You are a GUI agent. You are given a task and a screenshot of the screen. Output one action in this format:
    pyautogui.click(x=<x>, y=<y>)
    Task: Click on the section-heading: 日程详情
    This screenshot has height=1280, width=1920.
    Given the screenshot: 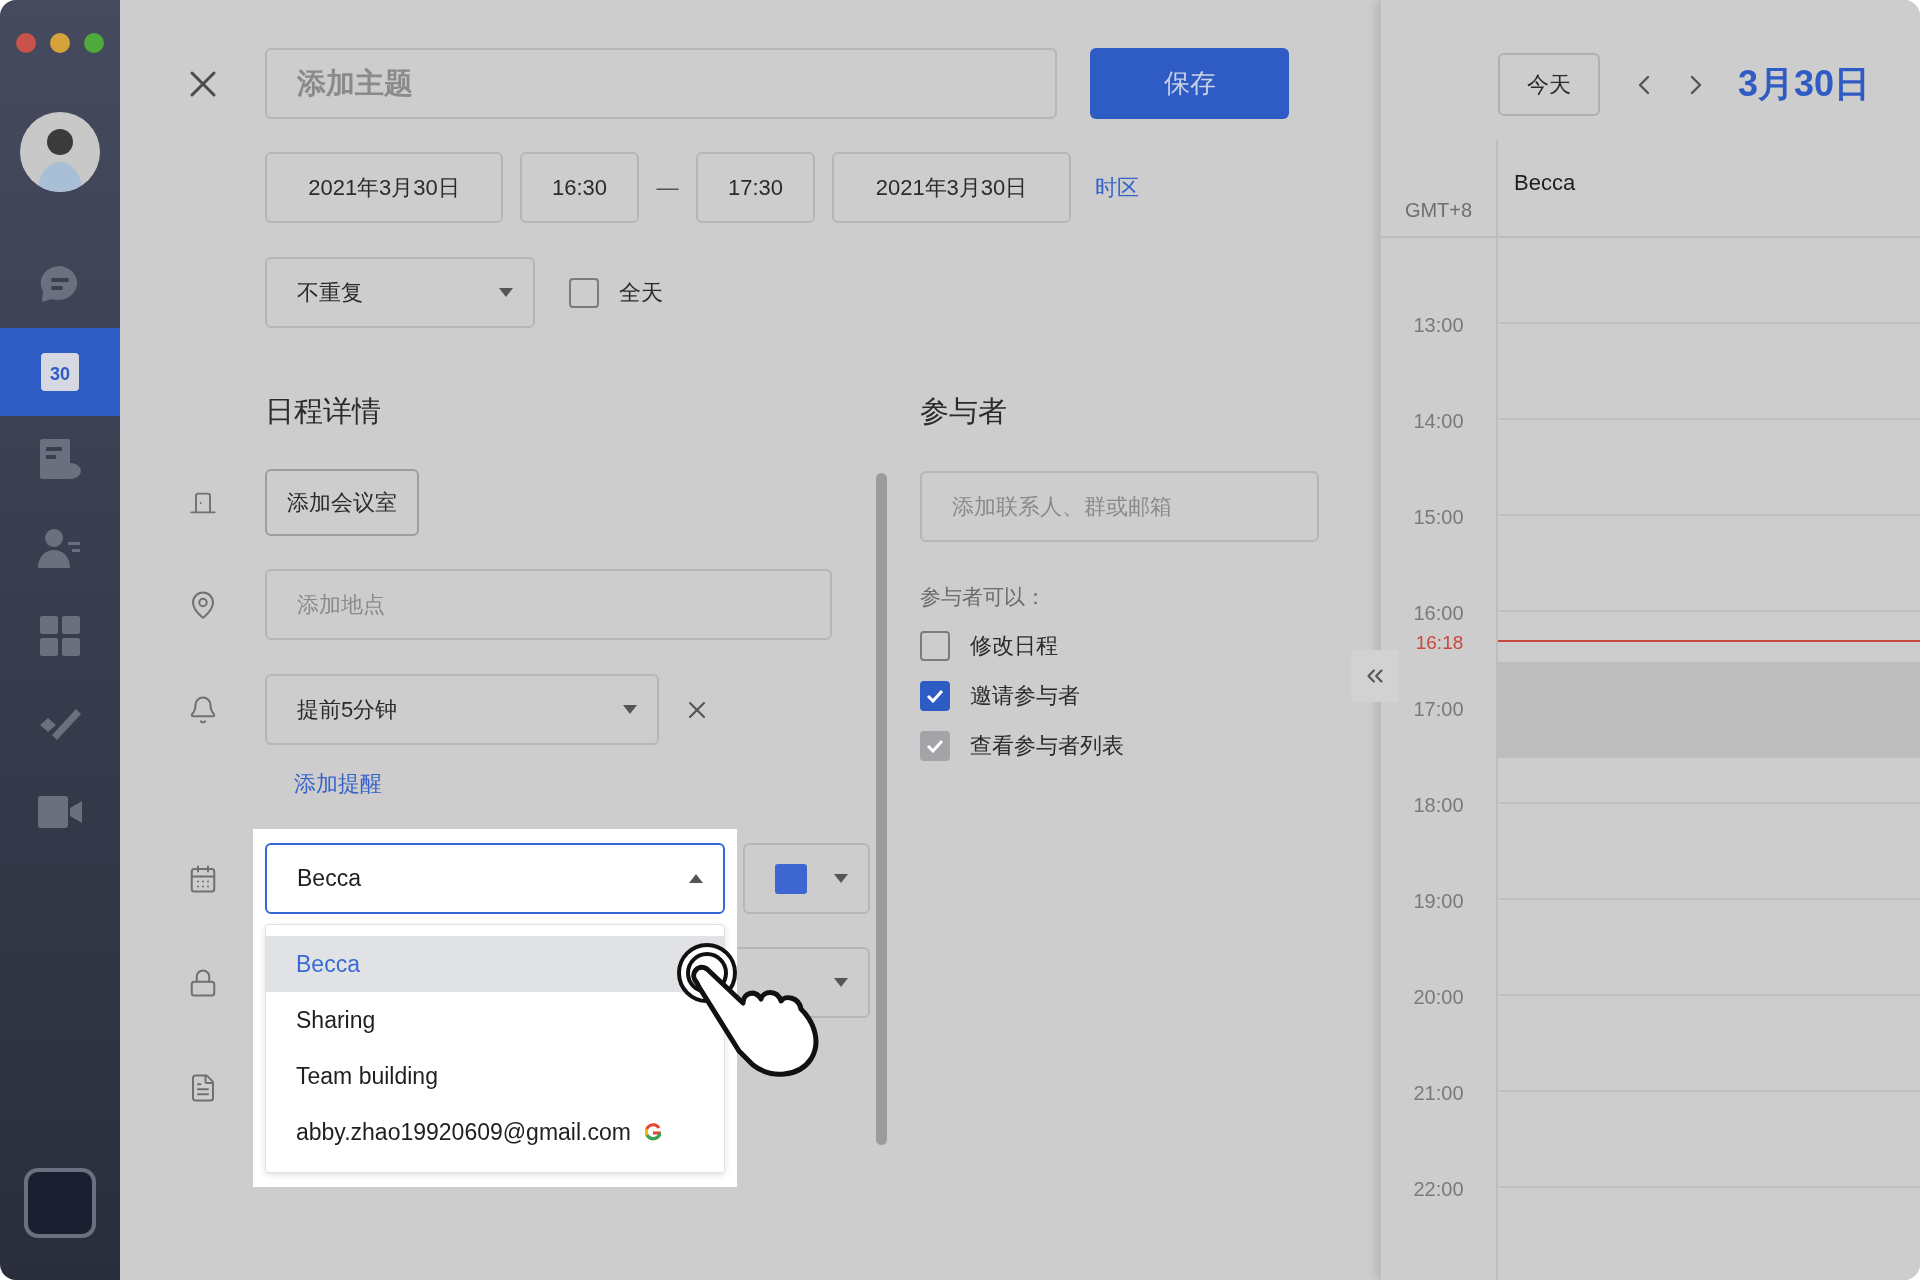 What is the action you would take?
    pyautogui.click(x=323, y=411)
    